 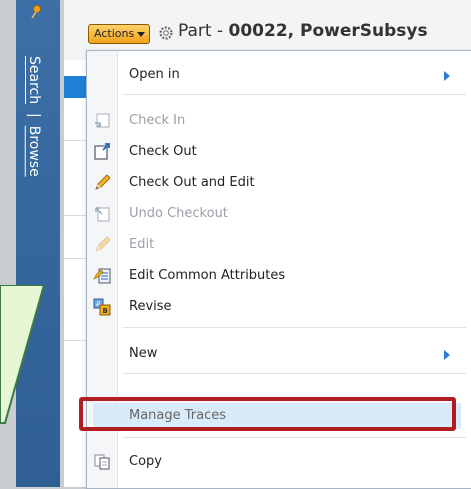 What do you see at coordinates (166, 33) in the screenshot?
I see `gear-icon` at bounding box center [166, 33].